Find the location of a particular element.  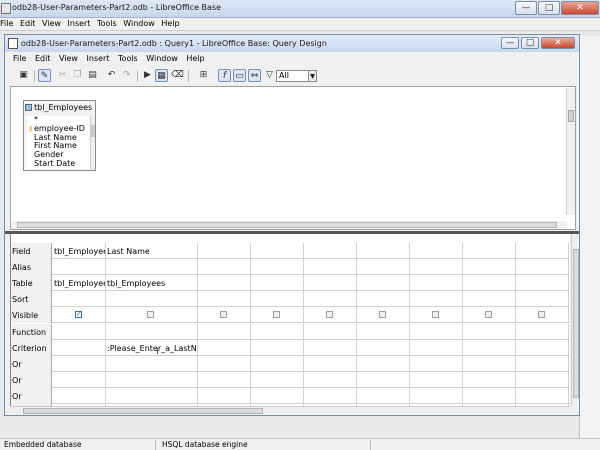

table-window-caption: tbl_Employees is located at coordinates (59, 107).